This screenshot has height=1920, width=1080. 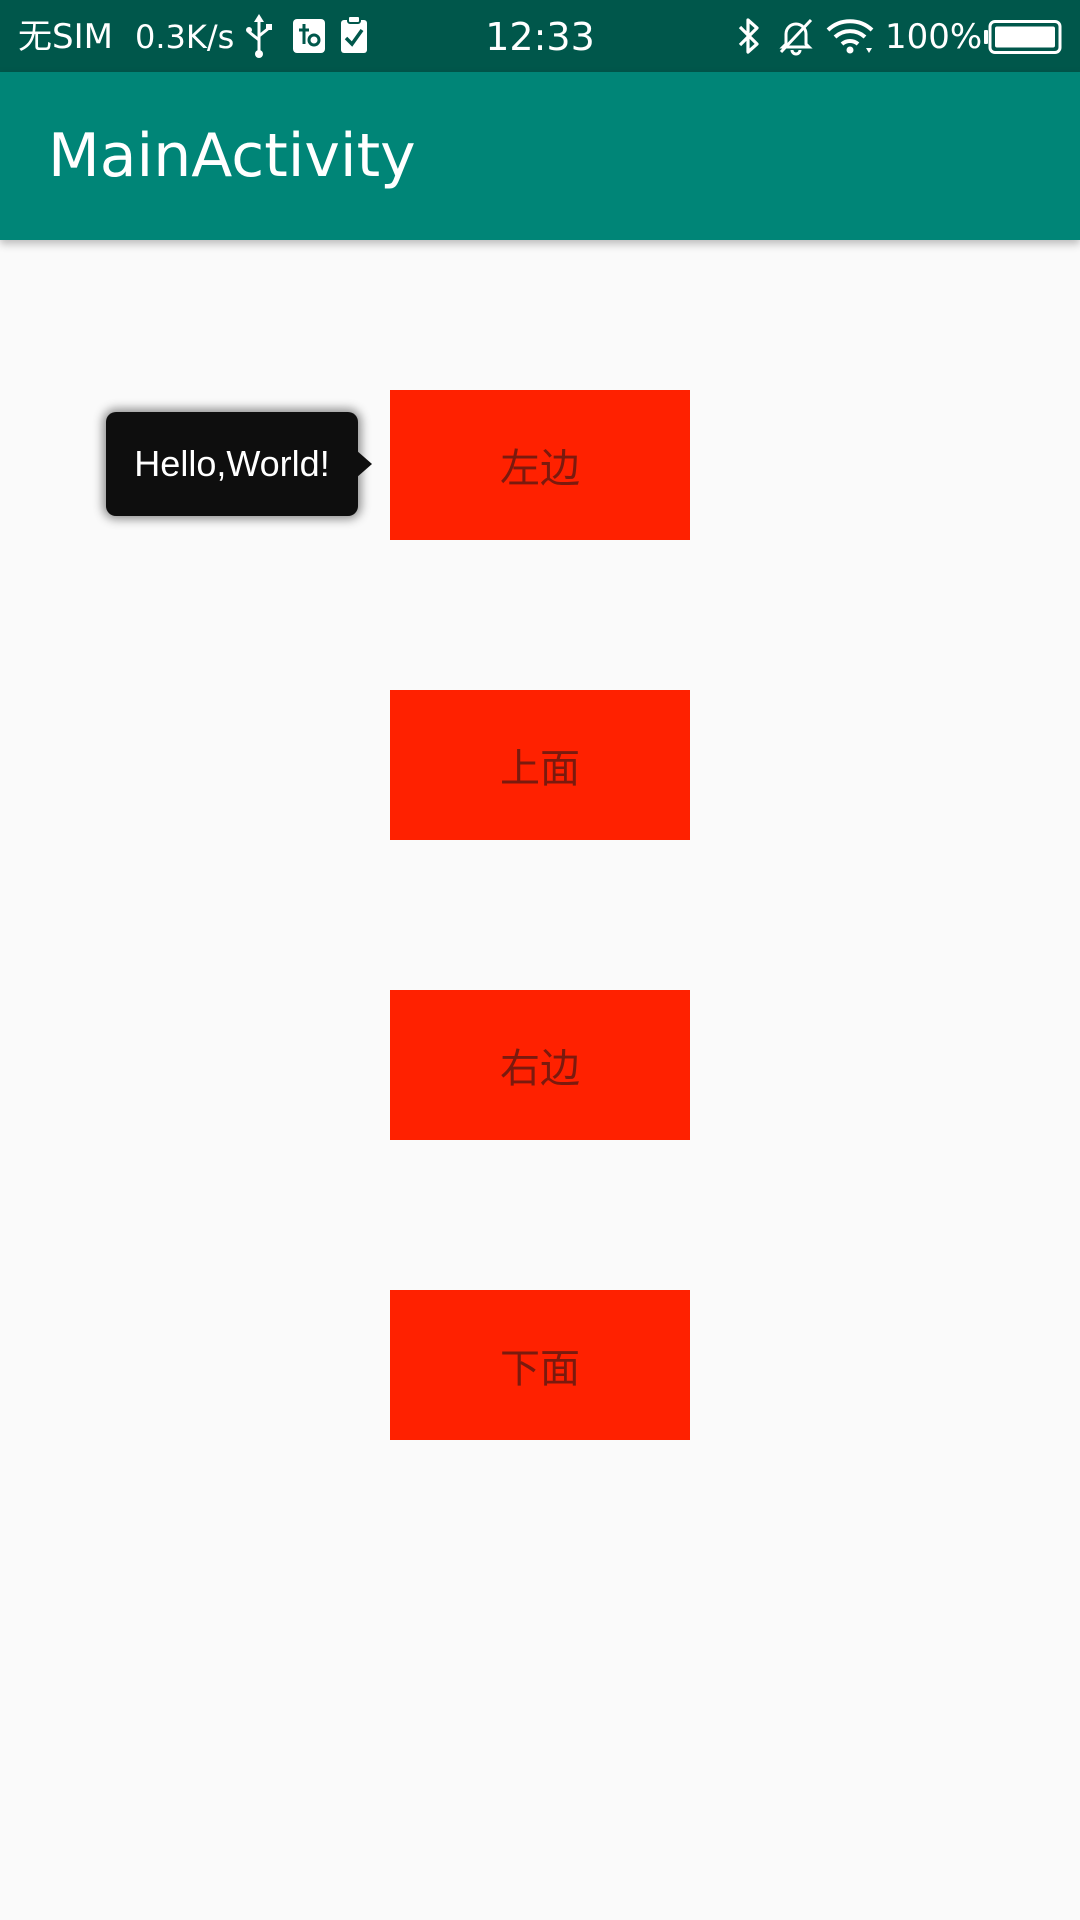 What do you see at coordinates (540, 36) in the screenshot?
I see `status-bar: 无SIM 0.3K/s 12:33 100%` at bounding box center [540, 36].